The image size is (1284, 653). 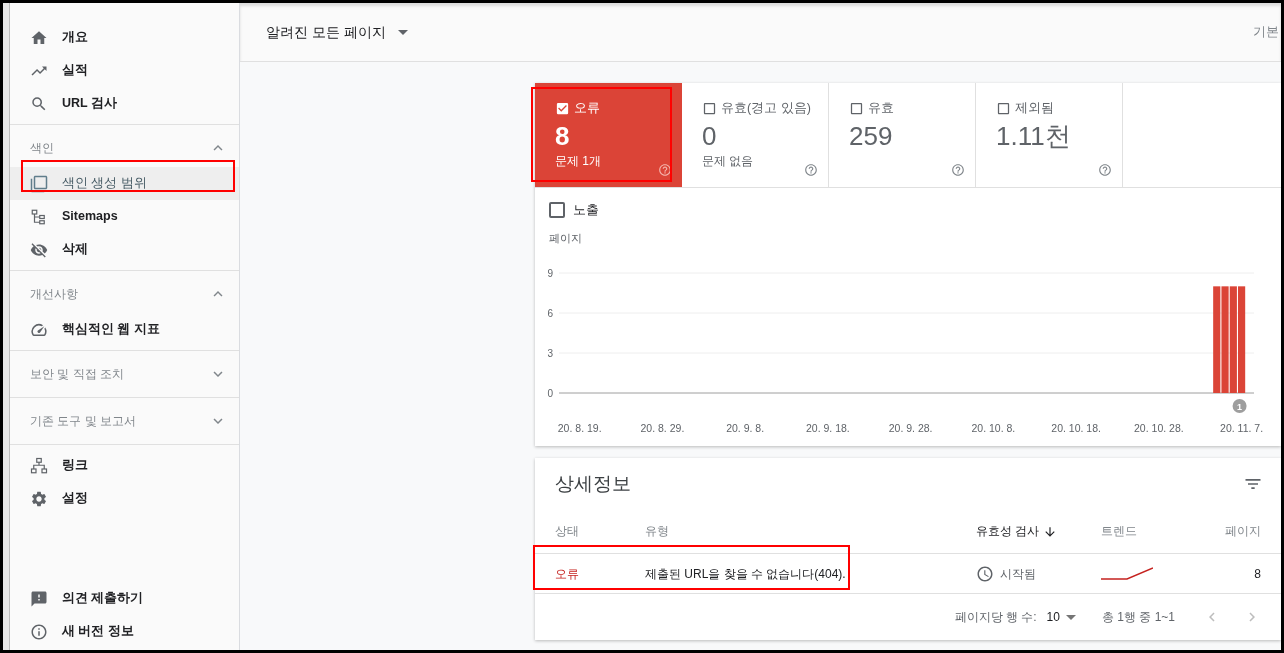 I want to click on y-tick-label: 0, so click(x=550, y=393).